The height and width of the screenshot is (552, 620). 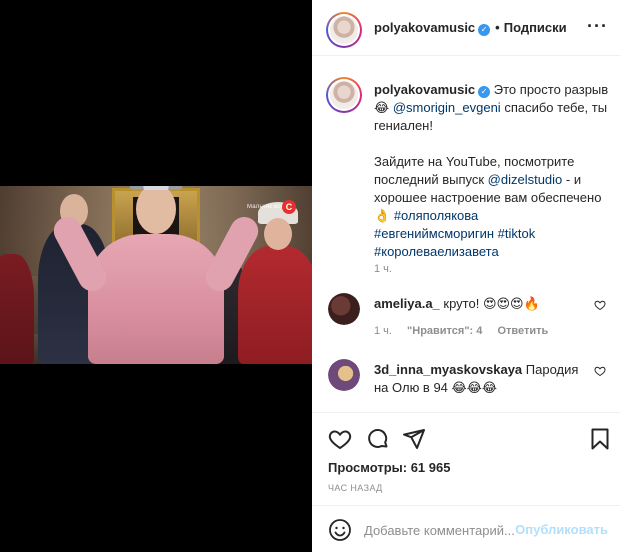 I want to click on add-comment-bar: Опубликовать, so click(x=466, y=528).